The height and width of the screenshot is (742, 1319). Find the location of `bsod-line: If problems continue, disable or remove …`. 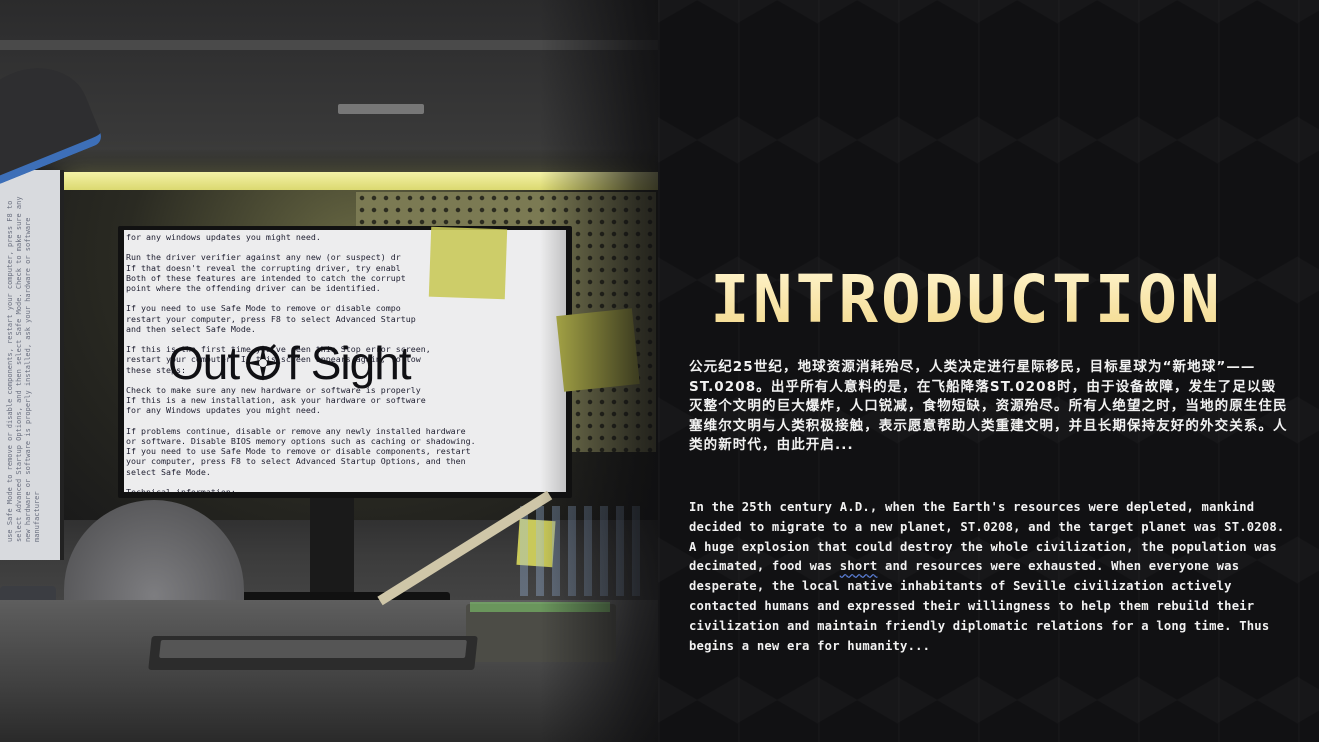

bsod-line: If problems continue, disable or remove … is located at coordinates (296, 430).